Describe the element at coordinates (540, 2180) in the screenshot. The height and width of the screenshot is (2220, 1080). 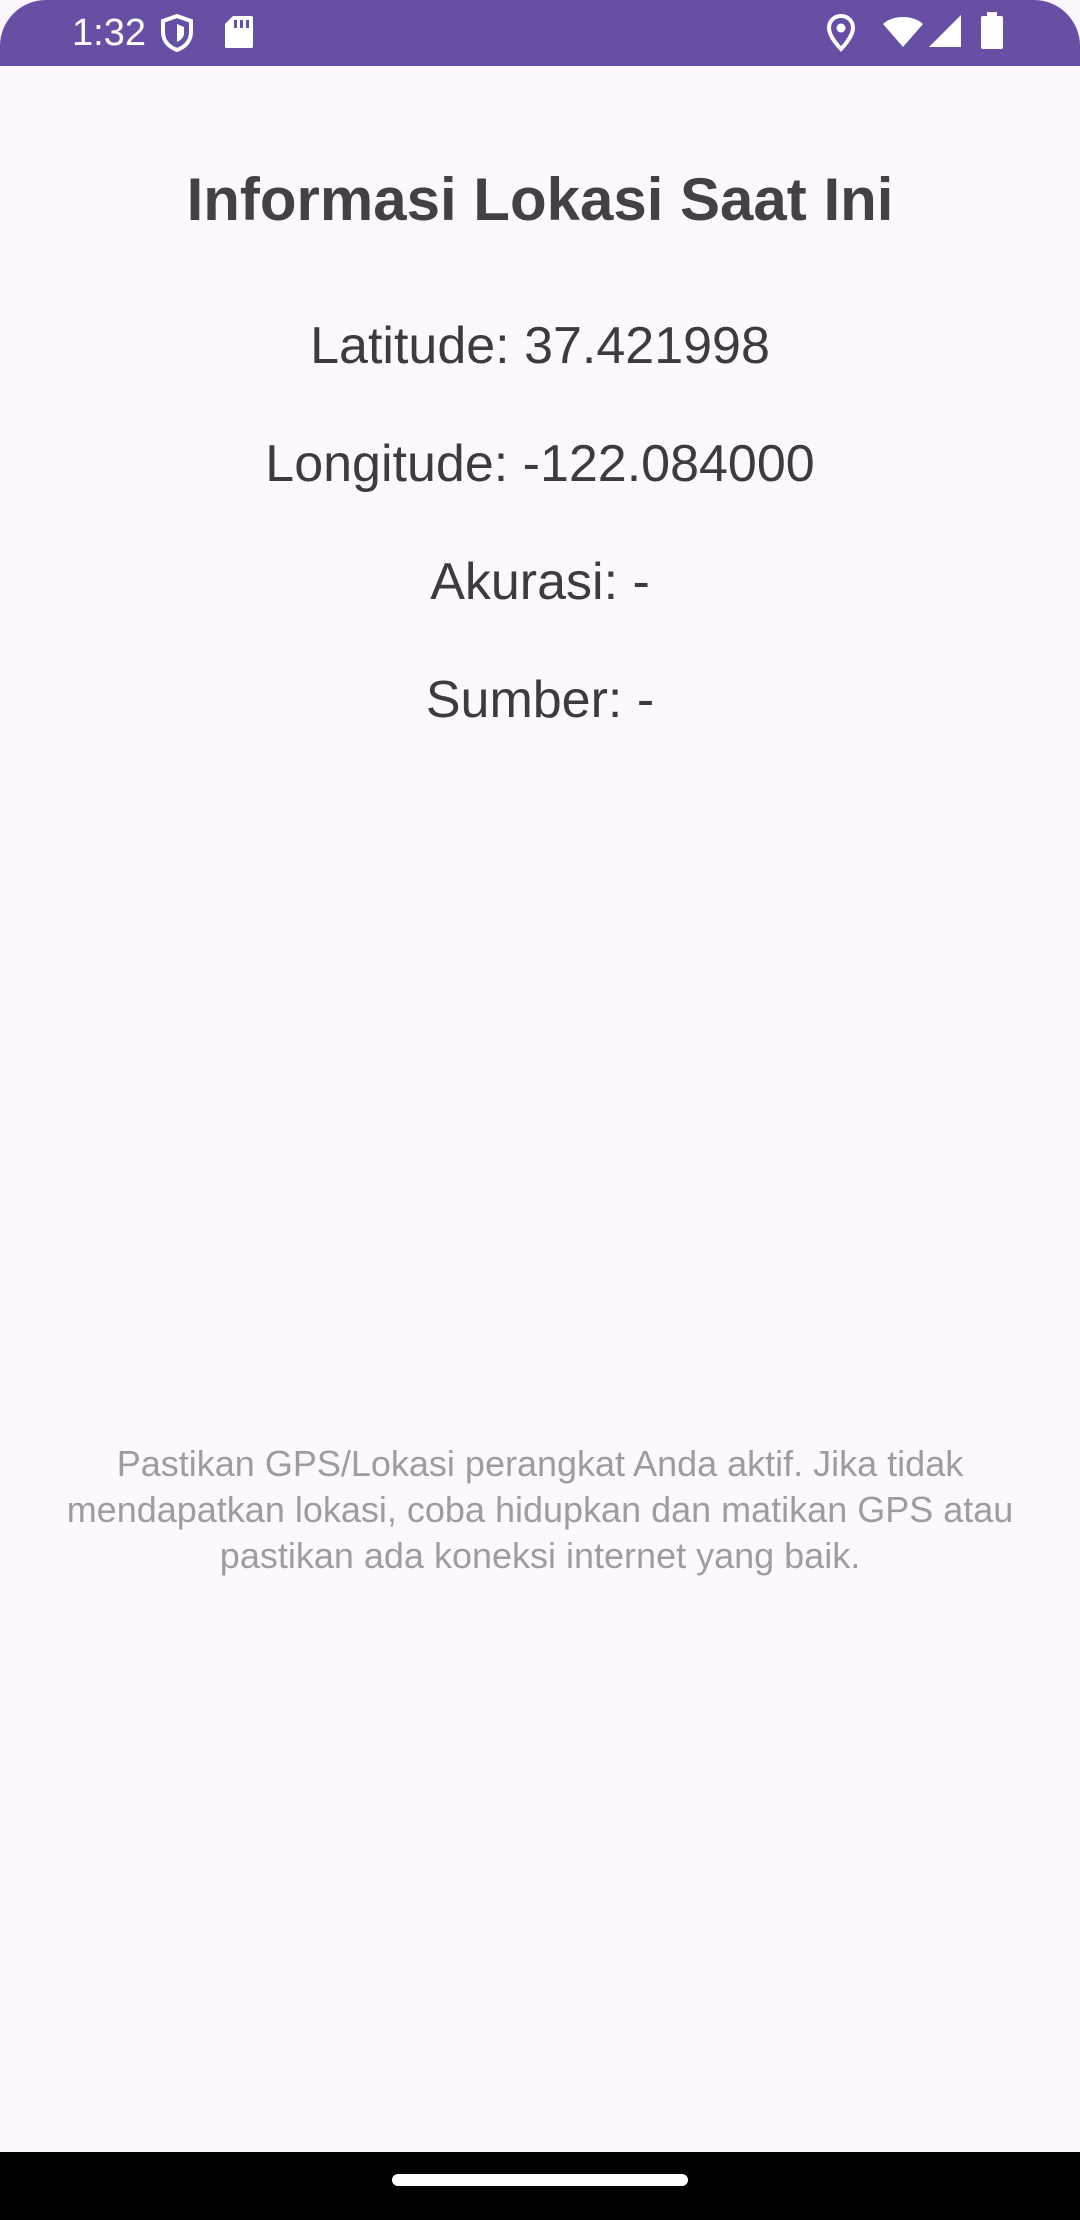
I see `home-gesture-handle` at that location.